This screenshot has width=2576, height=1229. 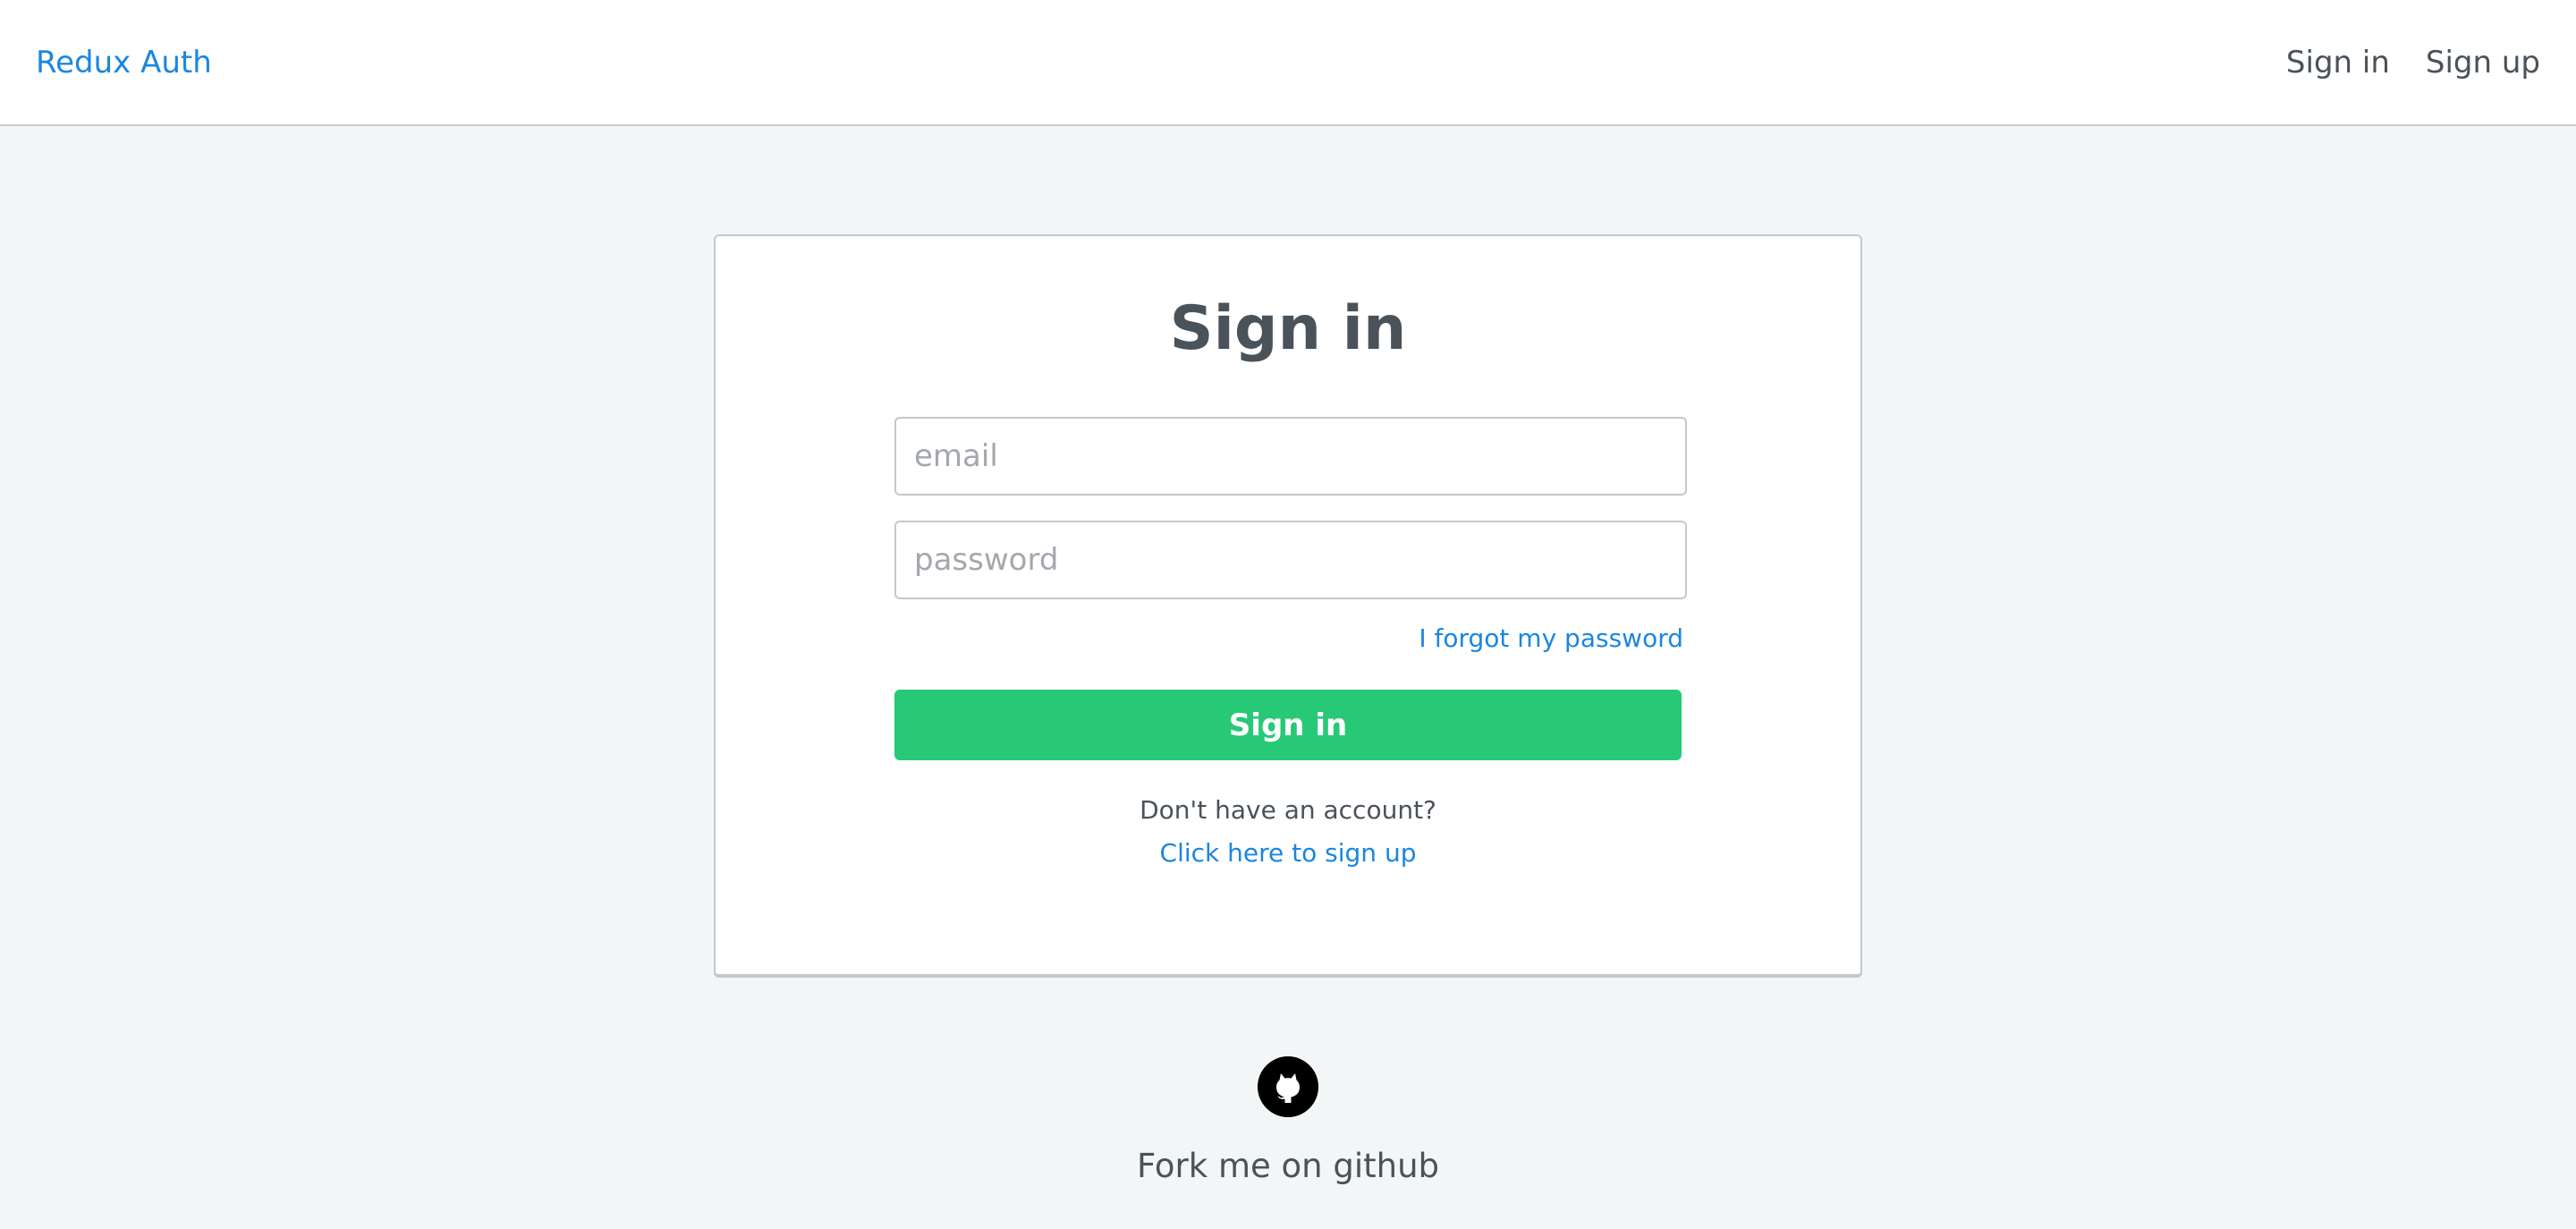 What do you see at coordinates (124, 62) in the screenshot?
I see `brand-link: Redux Auth` at bounding box center [124, 62].